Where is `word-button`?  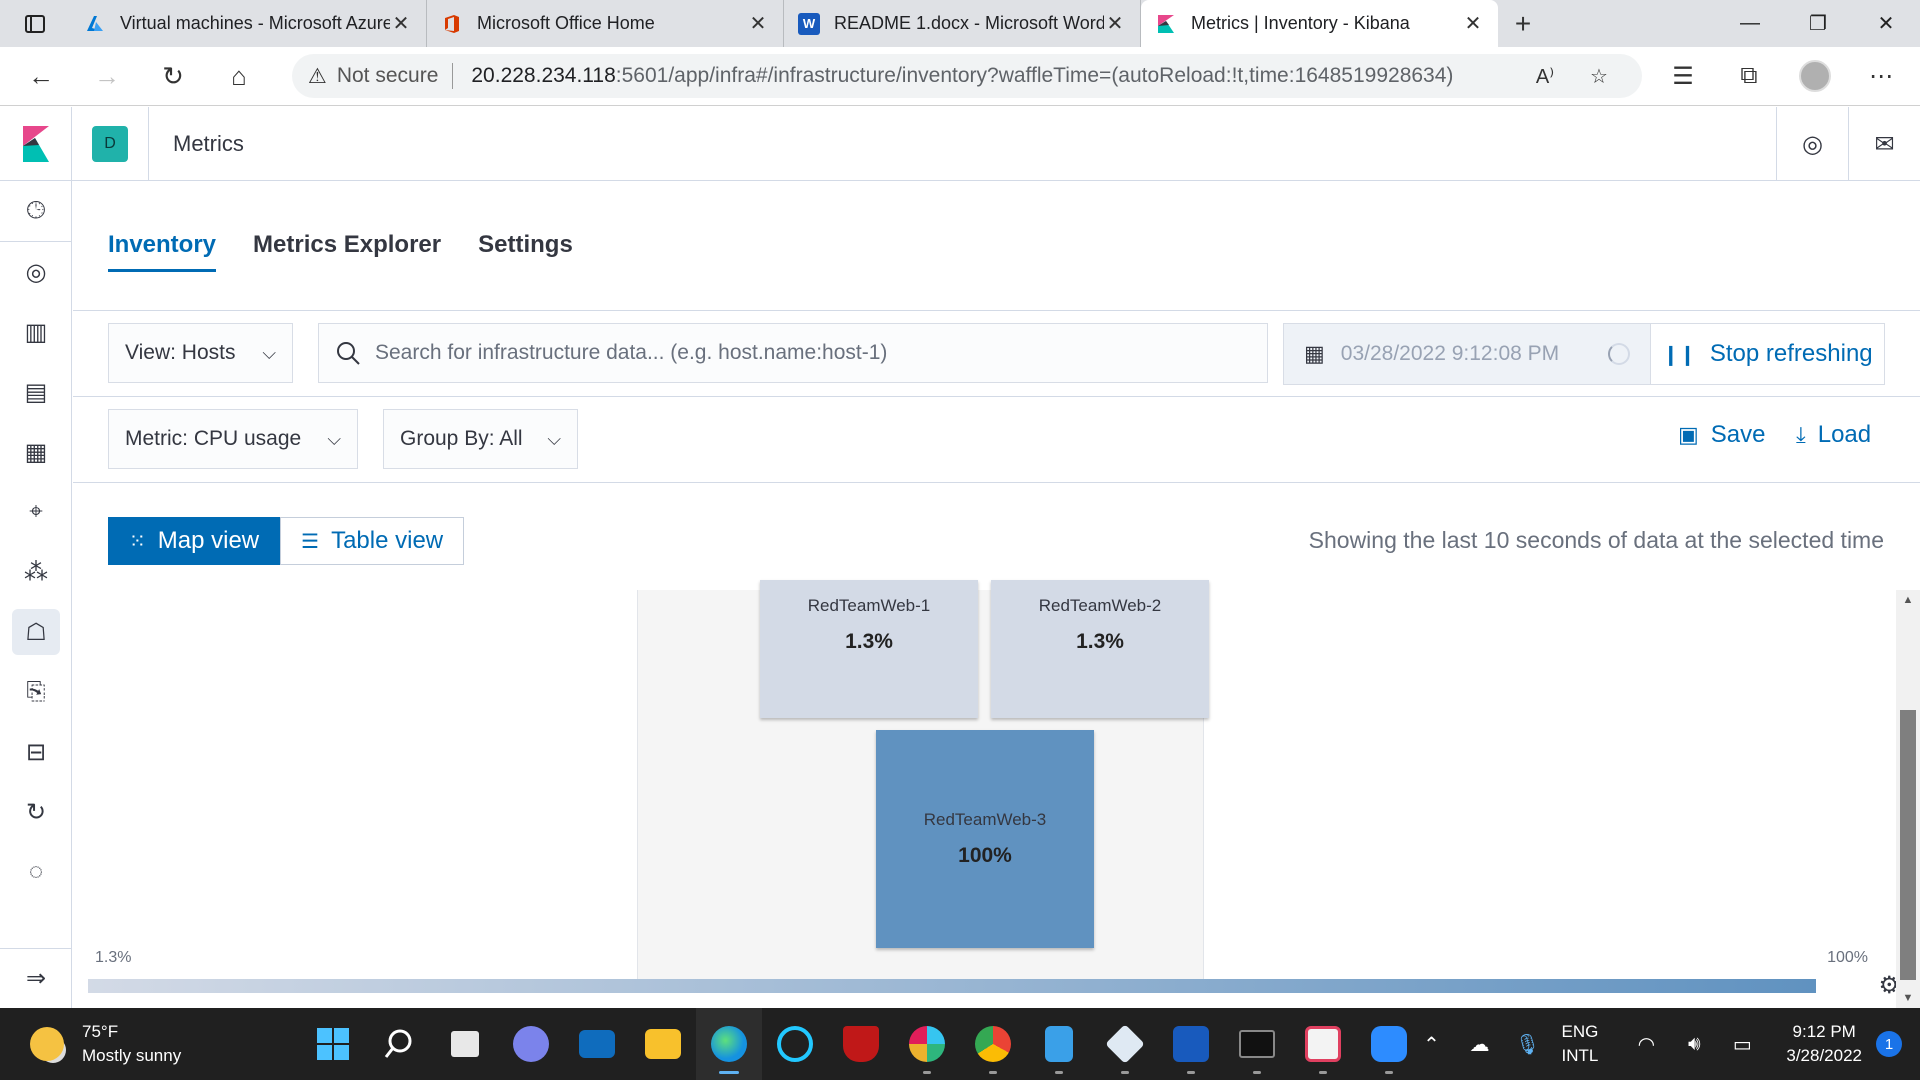 word-button is located at coordinates (1191, 1044).